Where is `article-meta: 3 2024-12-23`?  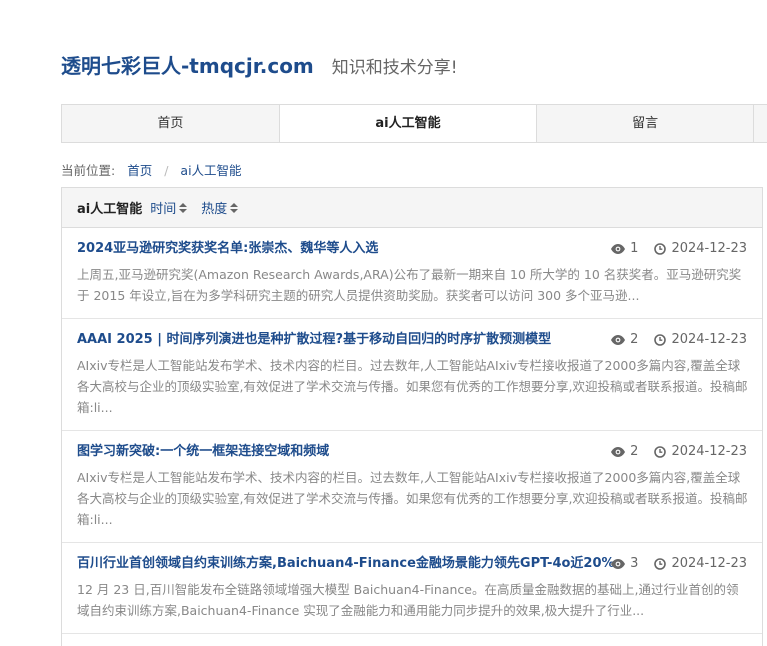 article-meta: 3 2024-12-23 is located at coordinates (679, 563).